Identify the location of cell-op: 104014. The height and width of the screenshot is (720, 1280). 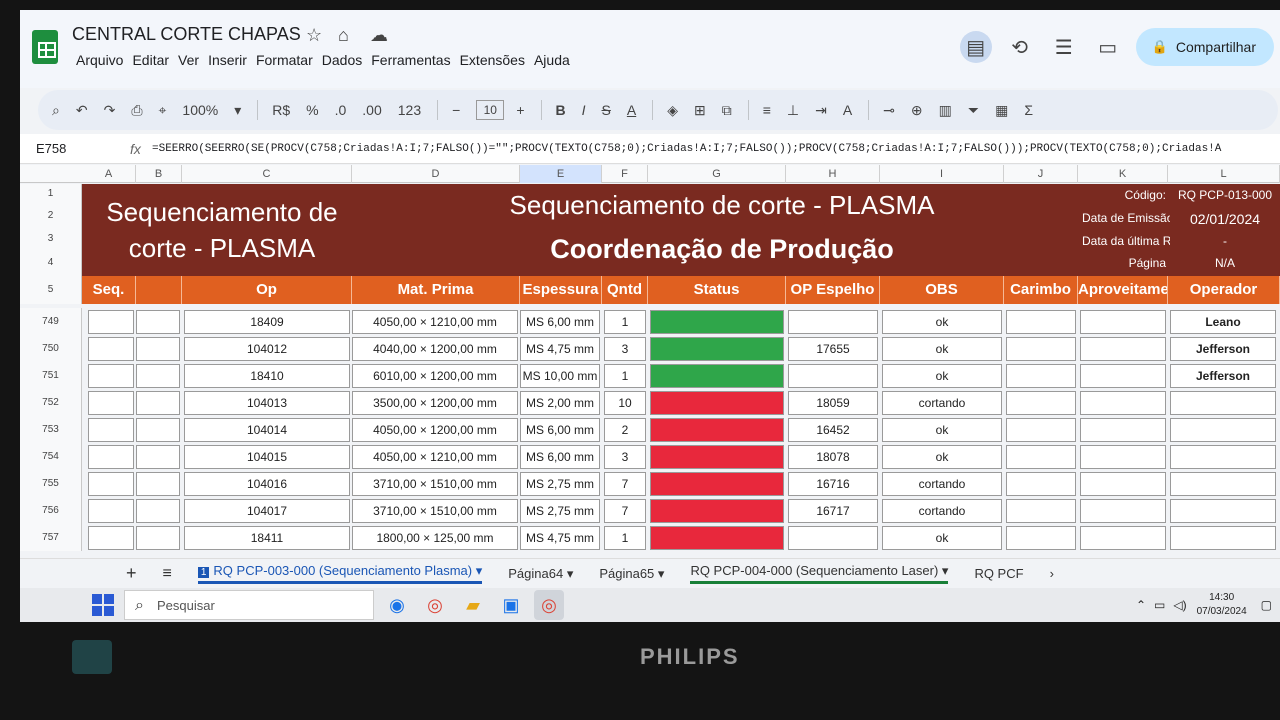
(267, 430).